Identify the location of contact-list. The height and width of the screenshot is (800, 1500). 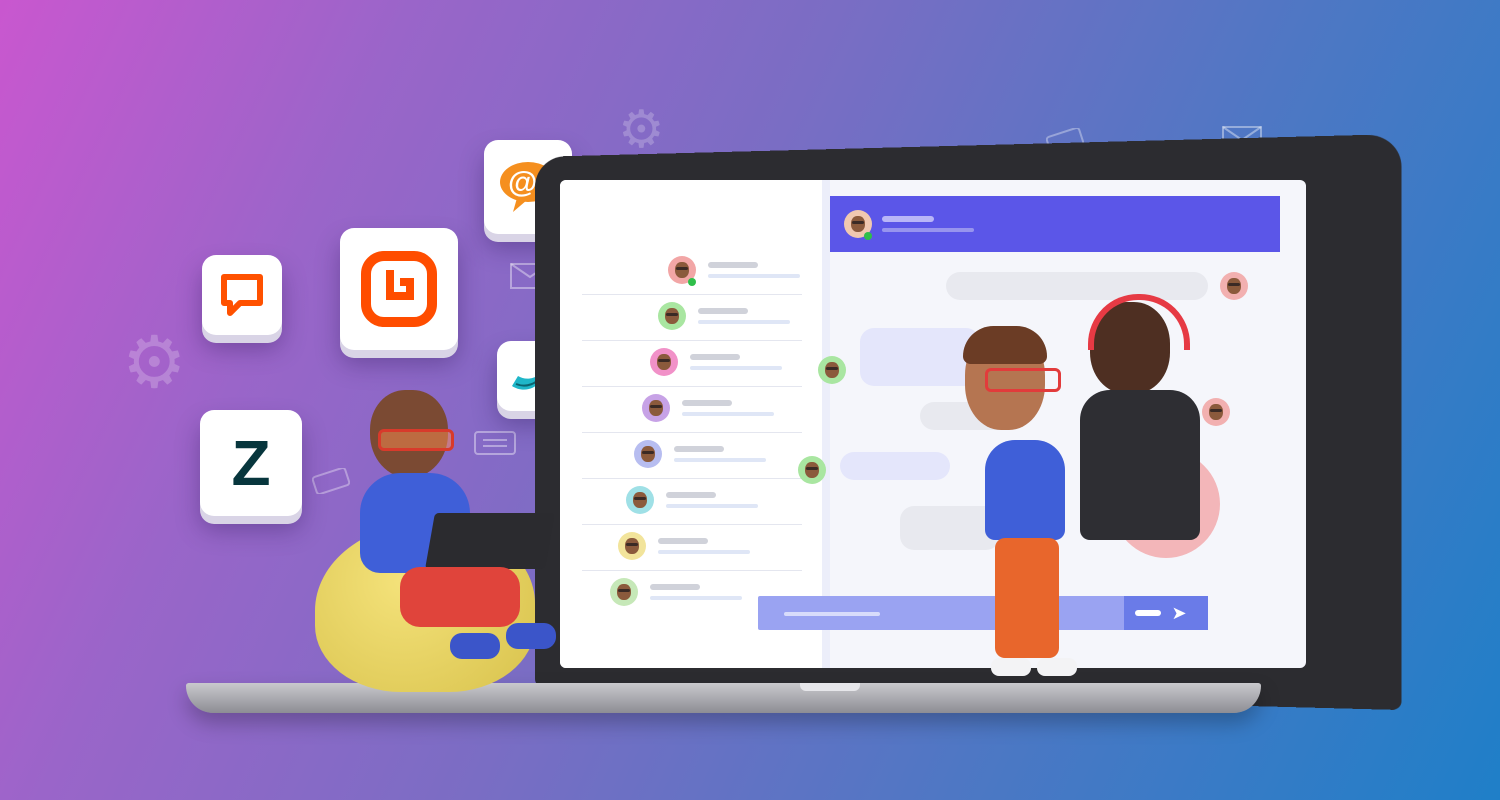
(695, 424).